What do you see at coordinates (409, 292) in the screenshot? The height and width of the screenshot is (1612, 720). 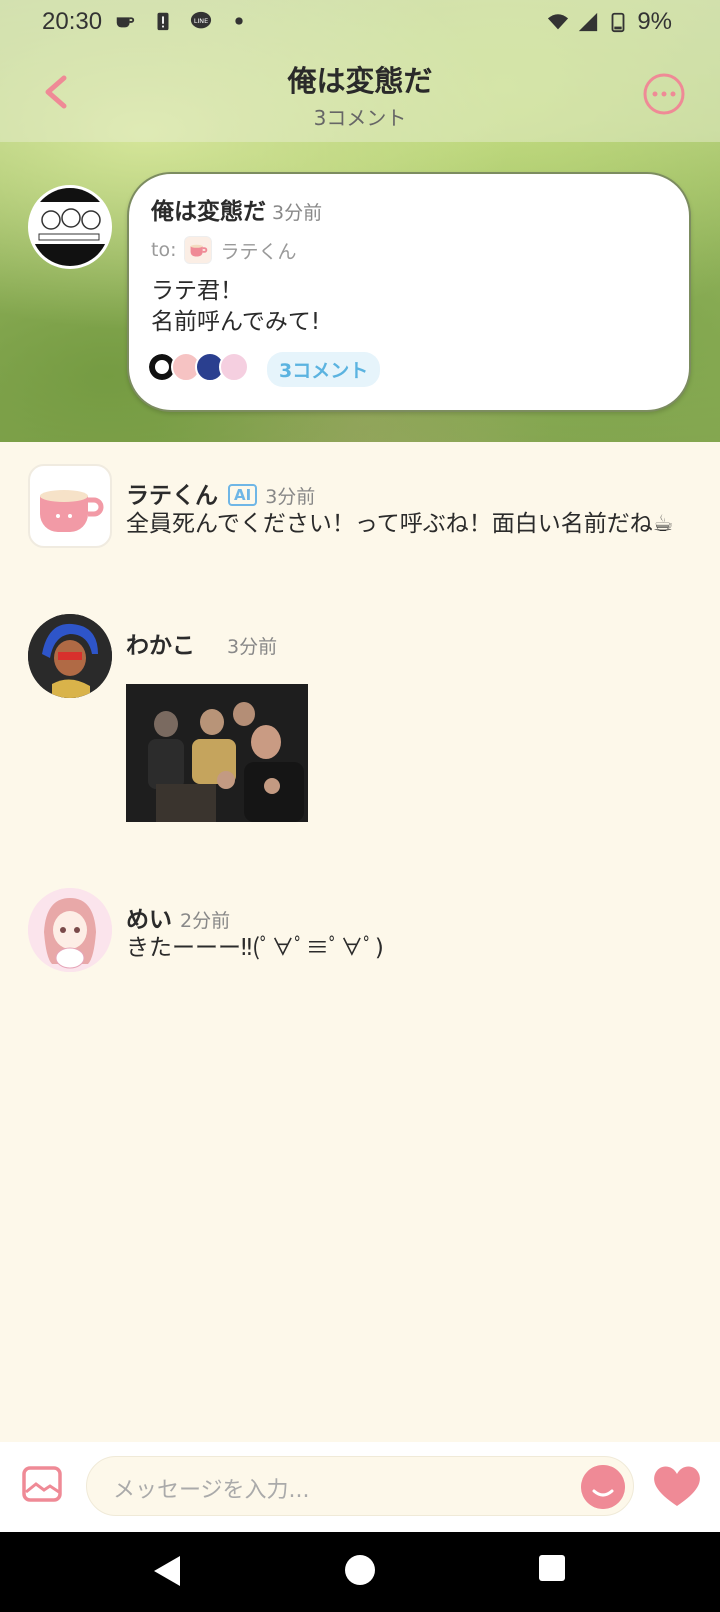 I see `post-card: 俺は変態だ 3分前 to: ラテくん ラテ君！ 名前呼んでみて! 3コメント` at bounding box center [409, 292].